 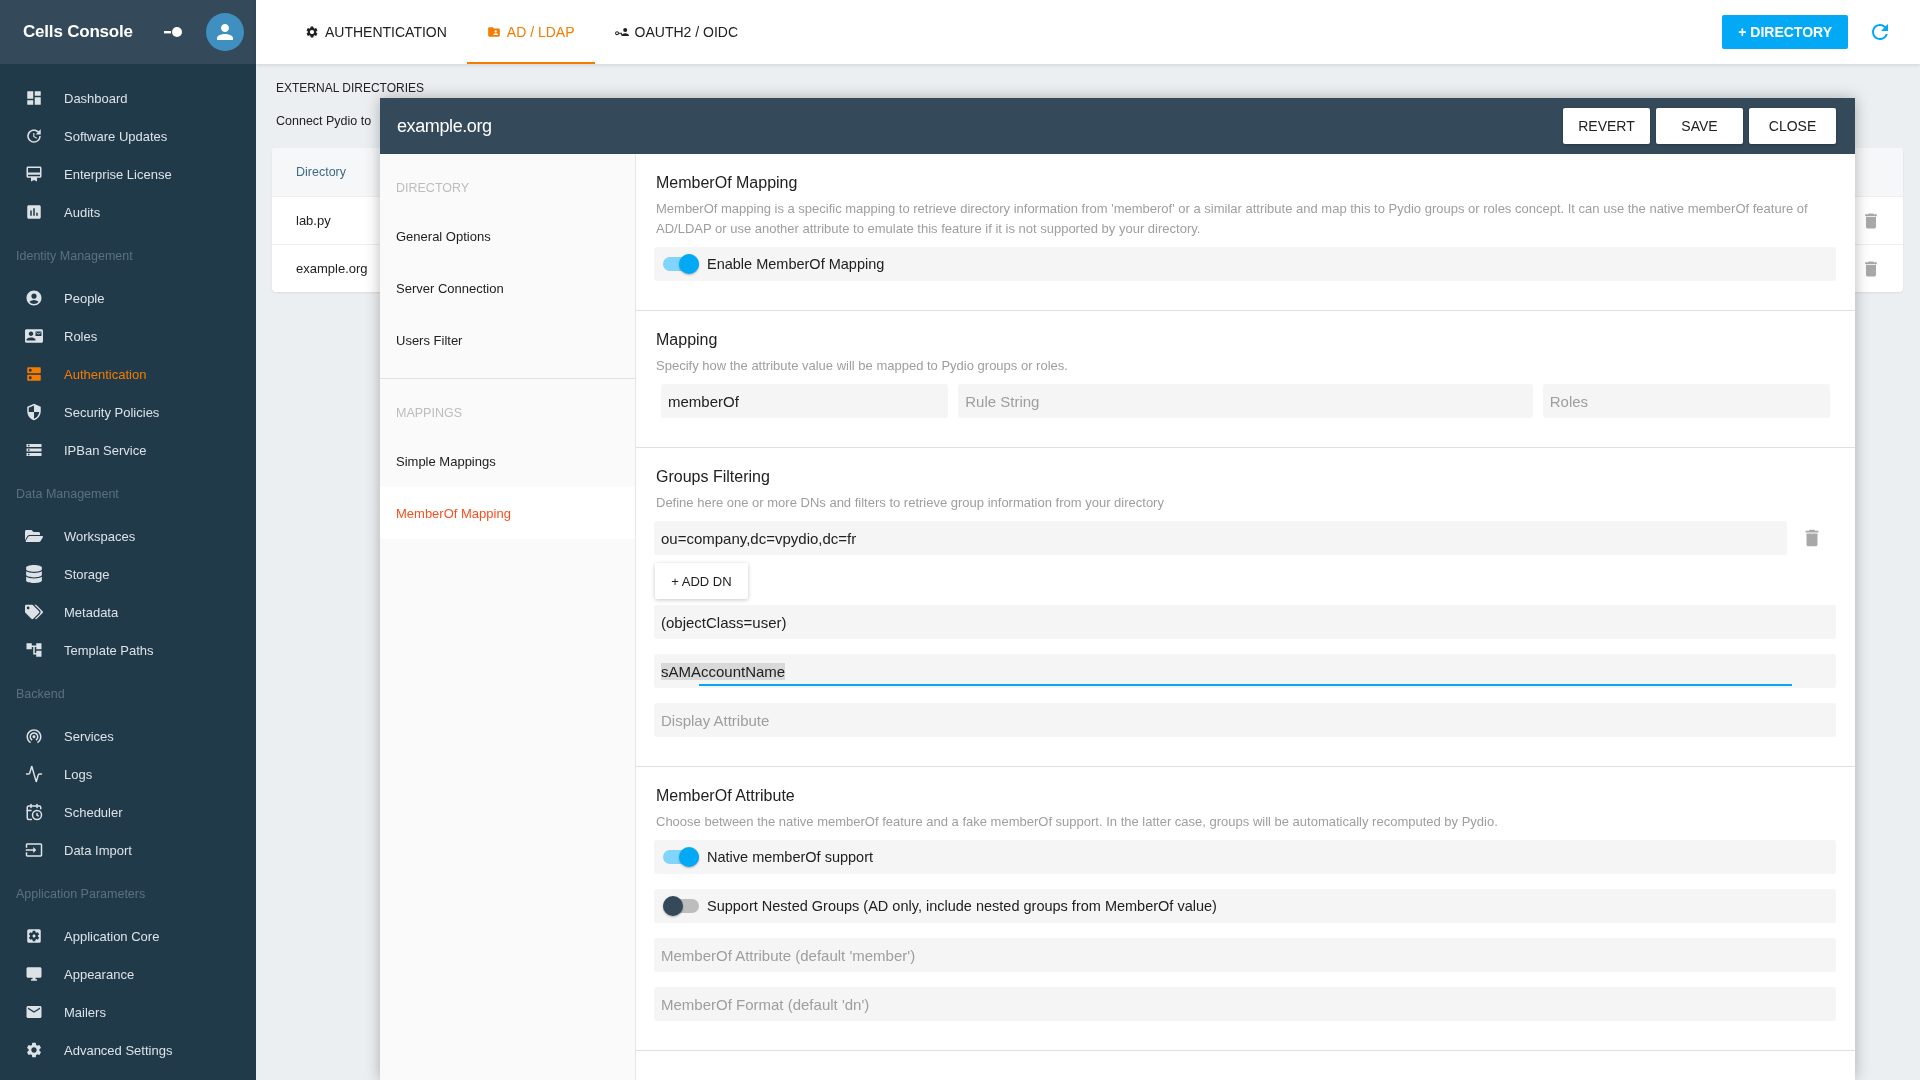 I want to click on nav-heading: DIRECTORY, so click(x=433, y=188).